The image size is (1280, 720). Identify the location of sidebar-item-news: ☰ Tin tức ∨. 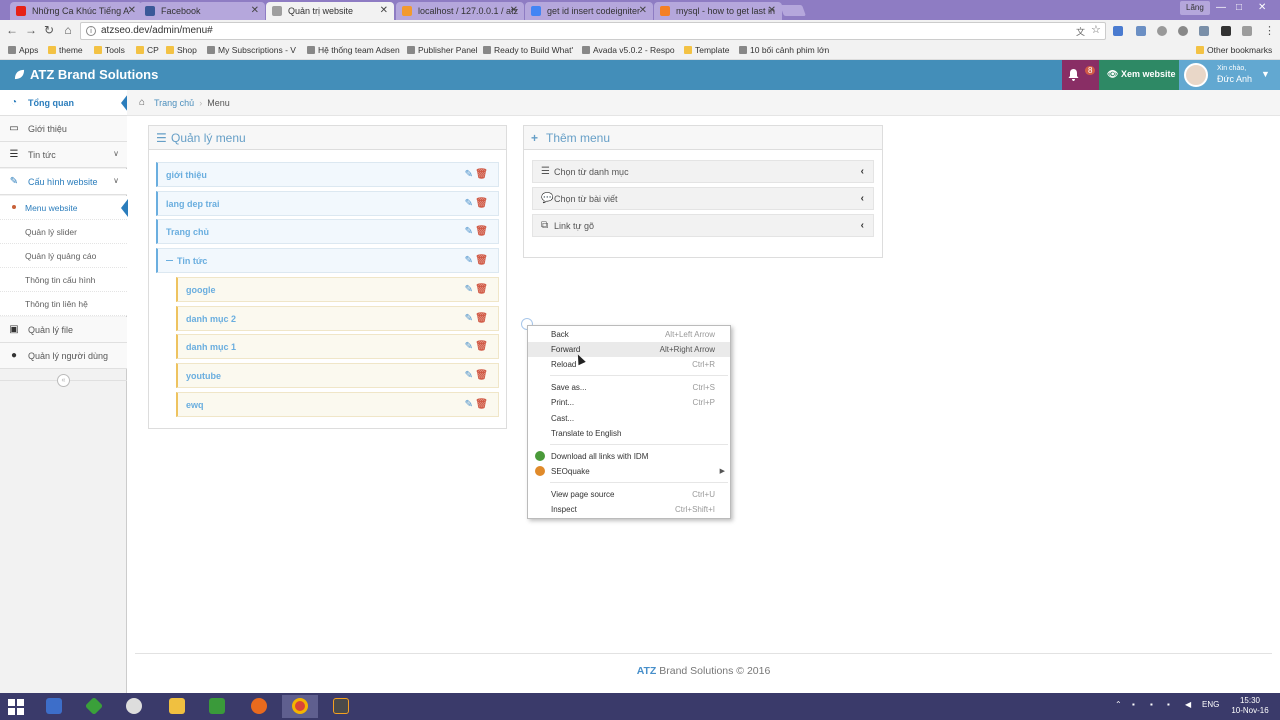
(63, 155).